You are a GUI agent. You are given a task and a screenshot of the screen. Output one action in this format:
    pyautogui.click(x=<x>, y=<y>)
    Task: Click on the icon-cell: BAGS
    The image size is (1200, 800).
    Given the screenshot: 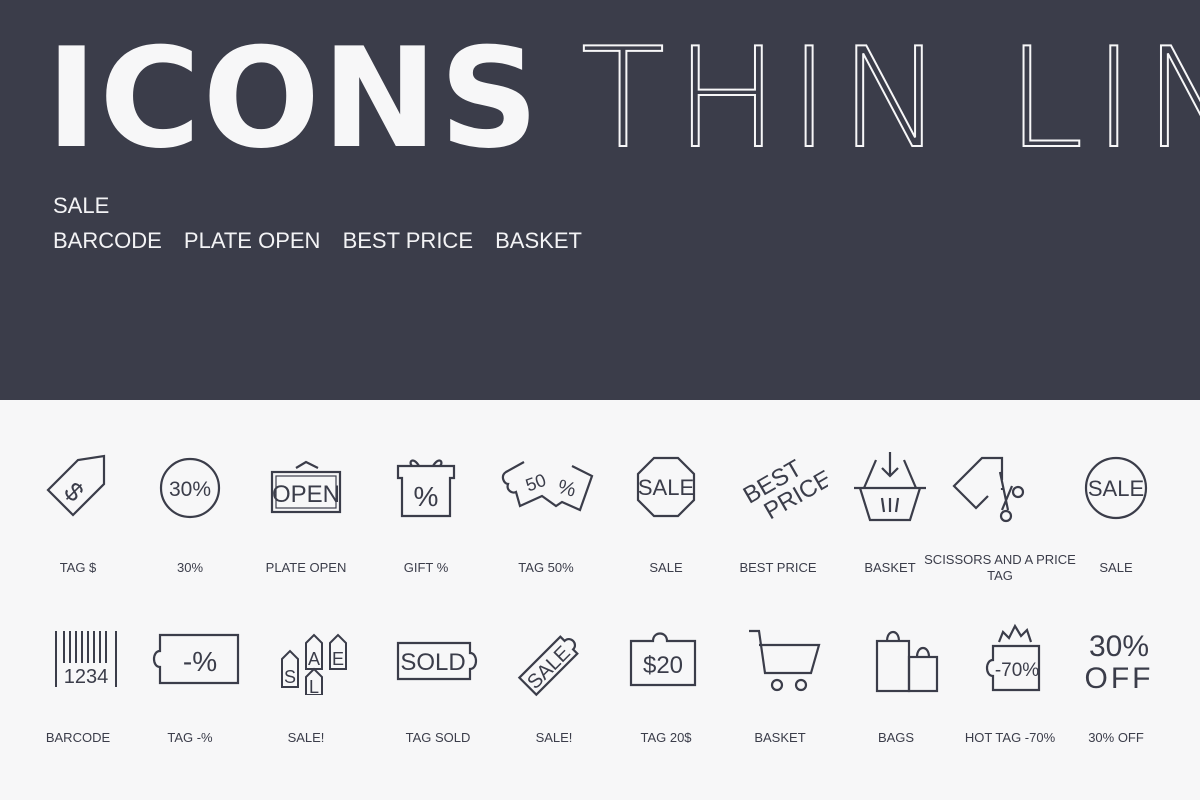 What is the action you would take?
    pyautogui.click(x=896, y=685)
    